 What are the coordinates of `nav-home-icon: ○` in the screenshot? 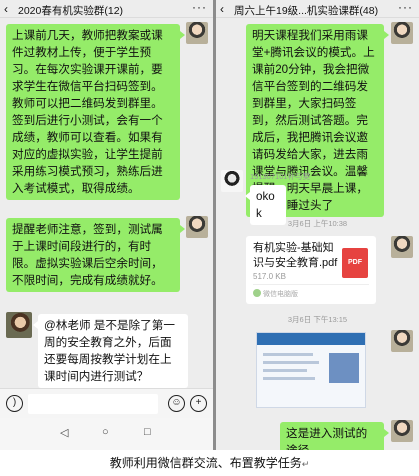 It's located at (105, 432).